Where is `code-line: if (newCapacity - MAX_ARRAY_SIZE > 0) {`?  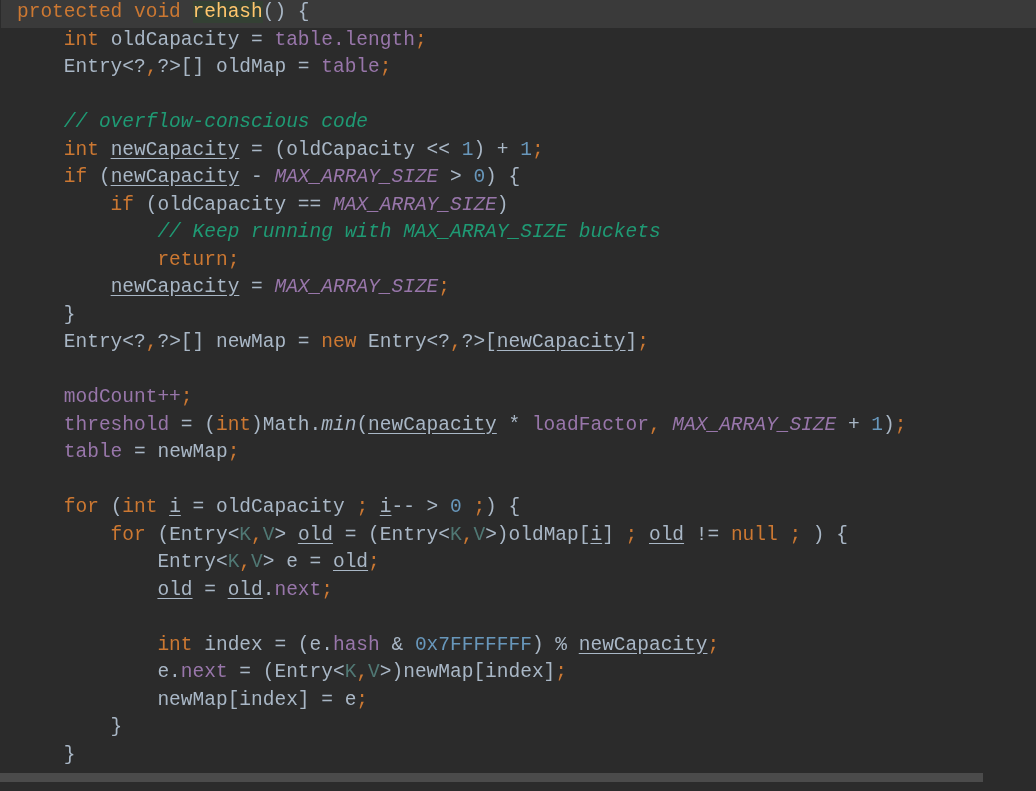 code-line: if (newCapacity - MAX_ARRAY_SIZE > 0) { is located at coordinates (292, 177).